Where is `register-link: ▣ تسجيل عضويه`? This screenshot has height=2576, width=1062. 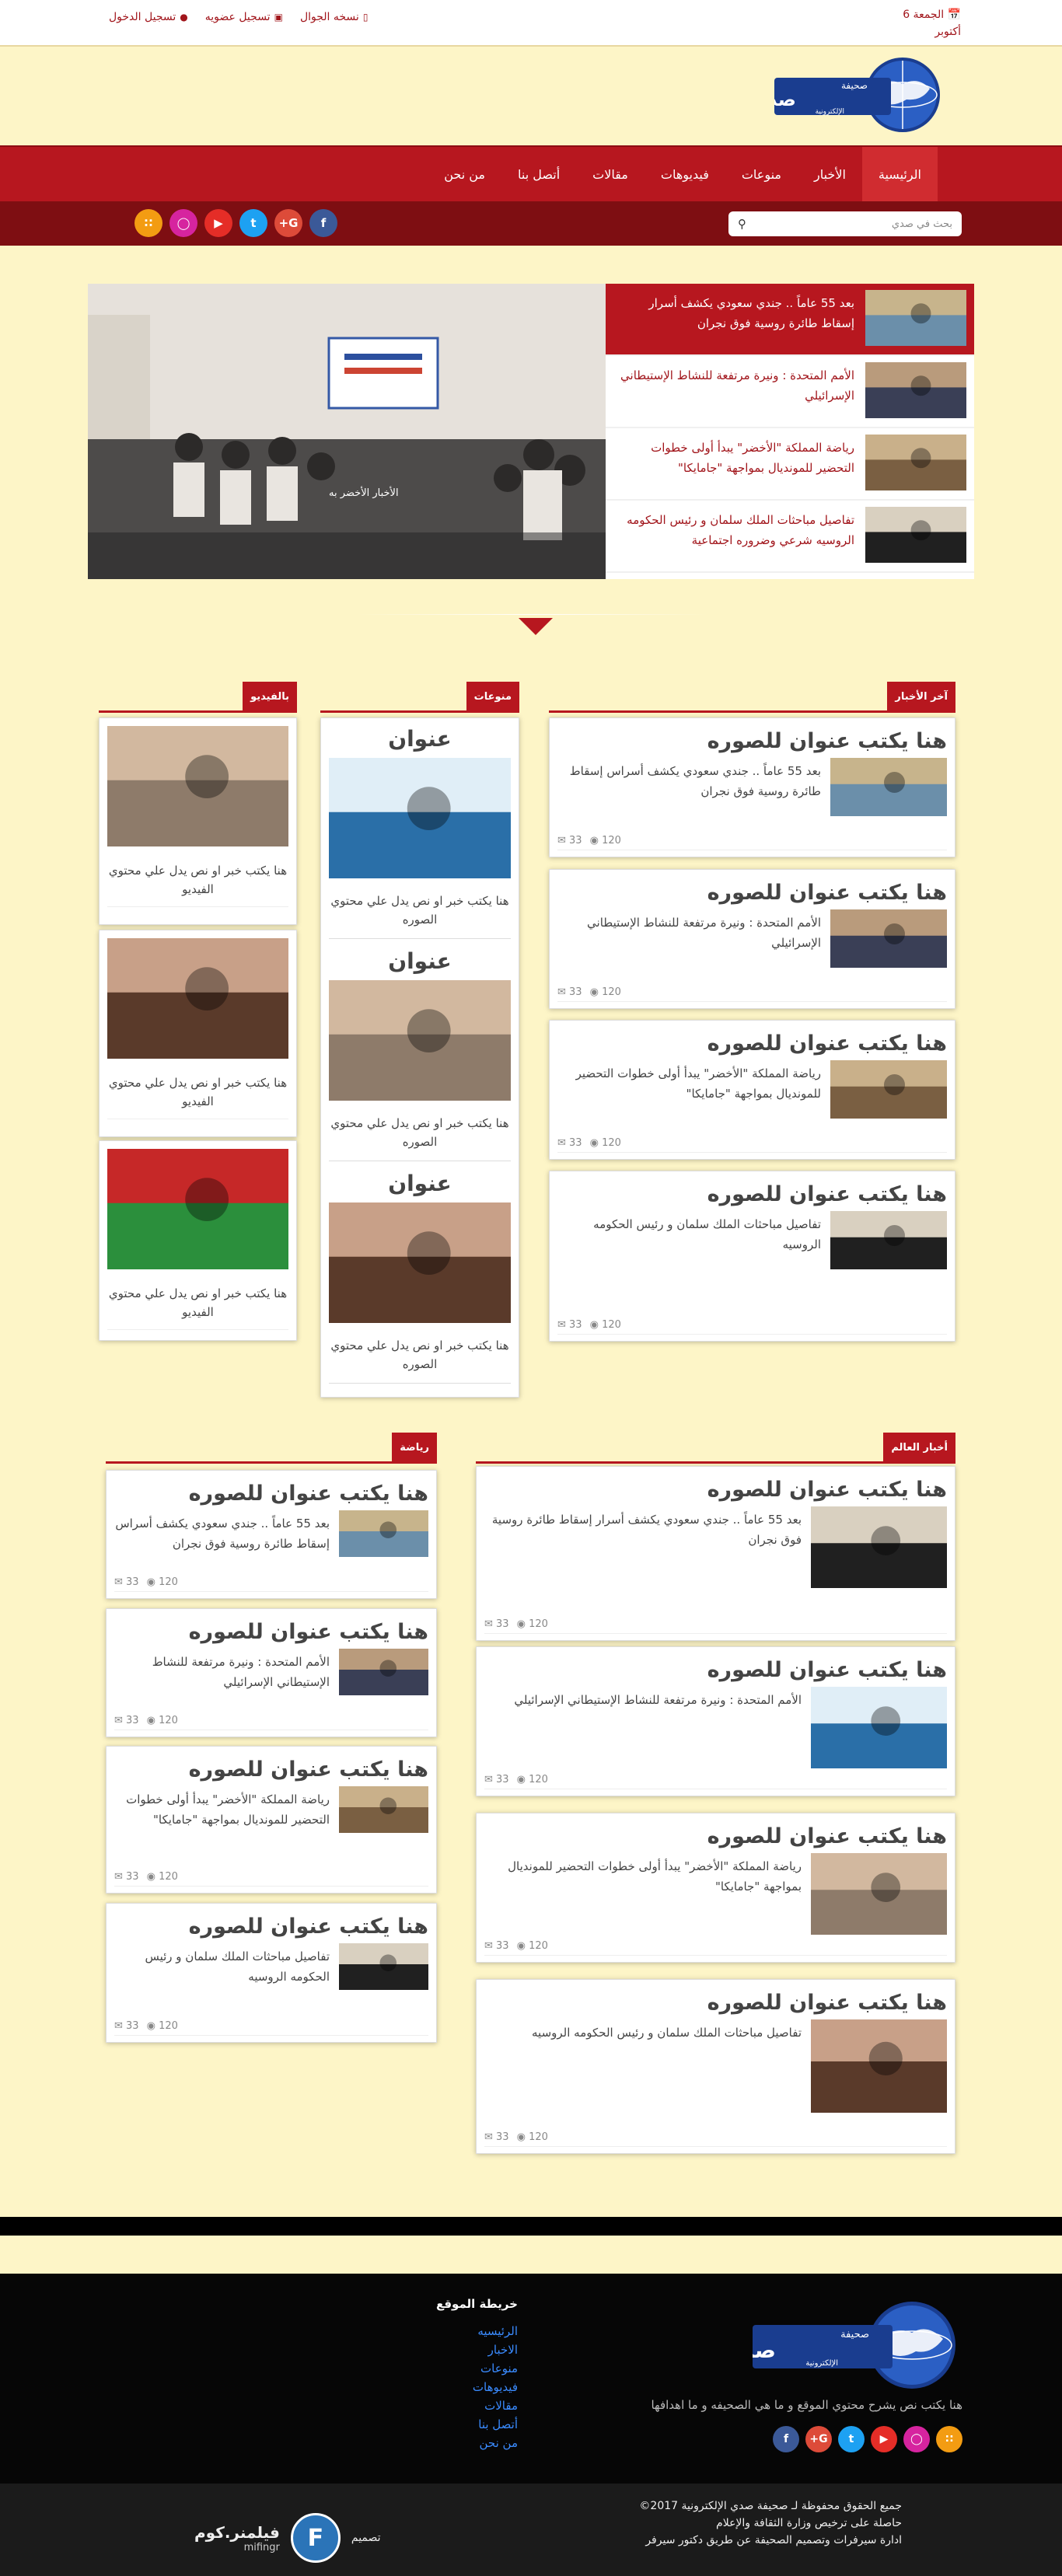 register-link: ▣ تسجيل عضويه is located at coordinates (244, 17).